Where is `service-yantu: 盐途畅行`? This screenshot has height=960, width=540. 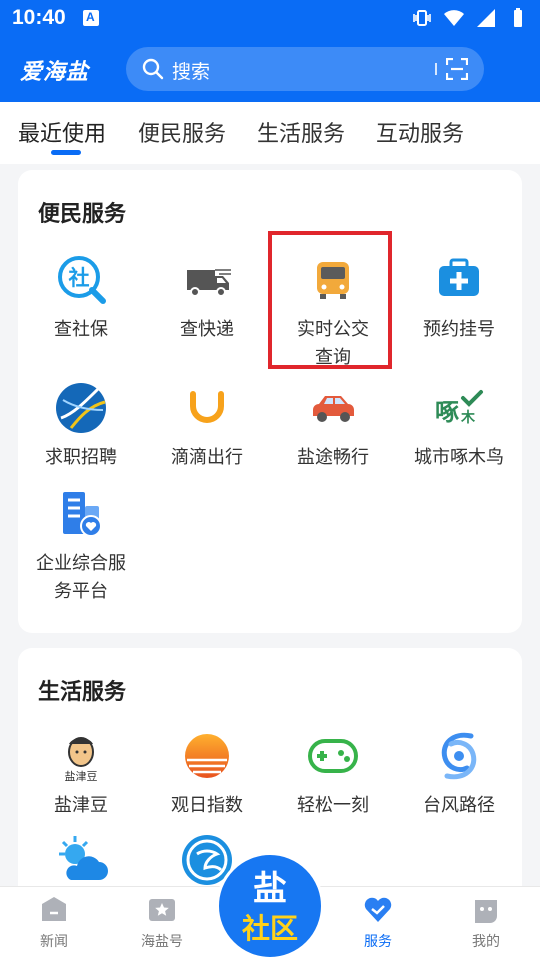 service-yantu: 盐途畅行 is located at coordinates (333, 425).